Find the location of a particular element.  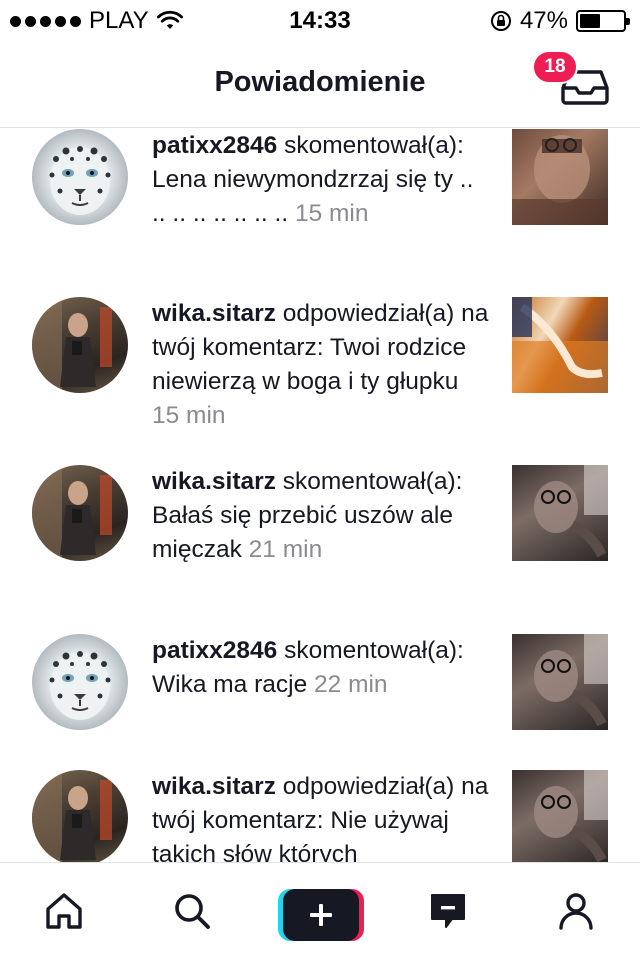

create-button-face is located at coordinates (321, 915).